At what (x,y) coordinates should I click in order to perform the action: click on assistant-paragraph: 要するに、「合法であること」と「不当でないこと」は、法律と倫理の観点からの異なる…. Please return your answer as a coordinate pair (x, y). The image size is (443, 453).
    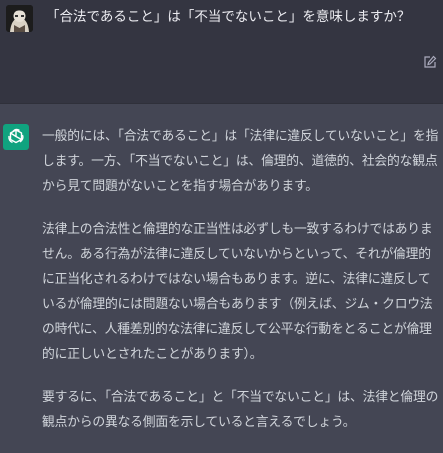
    Looking at the image, I should click on (240, 410).